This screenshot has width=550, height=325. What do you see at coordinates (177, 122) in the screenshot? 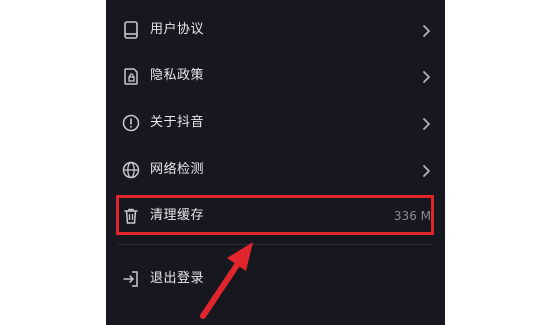
I see `menu-item-label: 关于抖音` at bounding box center [177, 122].